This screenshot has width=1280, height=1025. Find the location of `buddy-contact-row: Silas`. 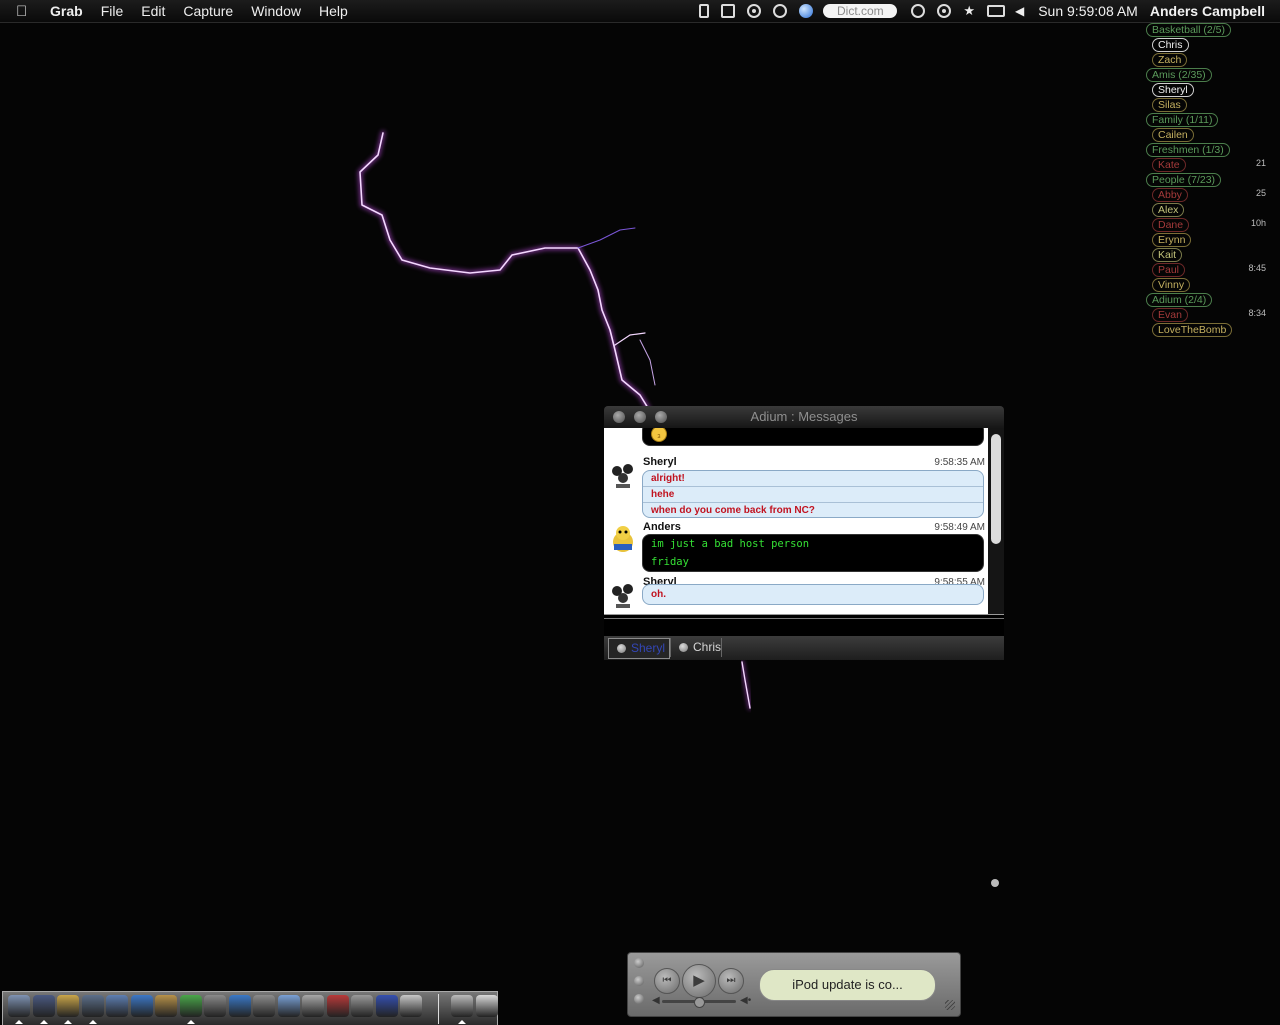

buddy-contact-row: Silas is located at coordinates (1211, 105).